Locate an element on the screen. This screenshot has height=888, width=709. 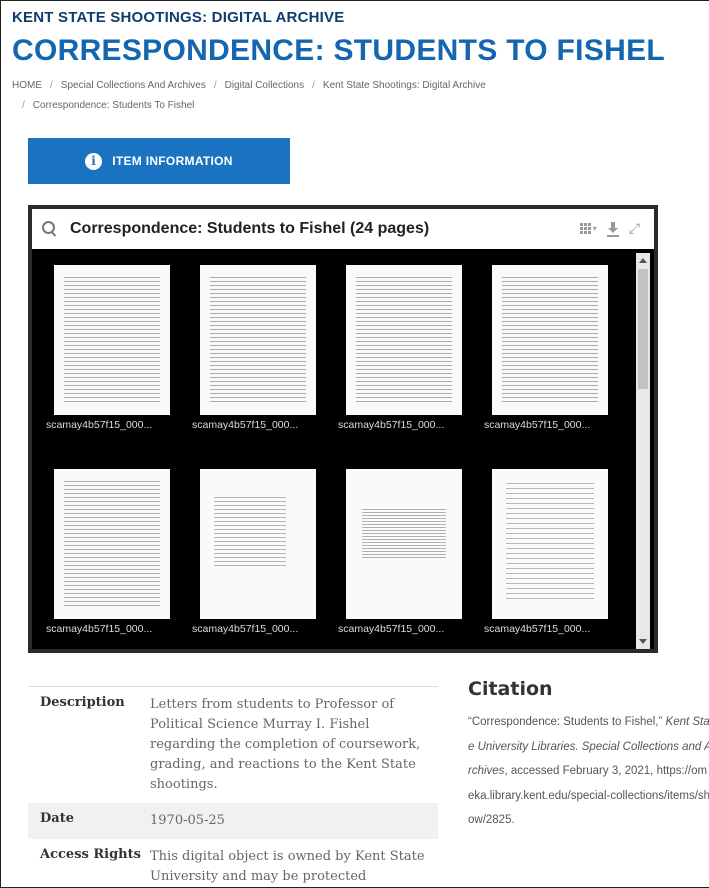
breadcrumb-current: Correspondence: Students To Fishel is located at coordinates (113, 105).